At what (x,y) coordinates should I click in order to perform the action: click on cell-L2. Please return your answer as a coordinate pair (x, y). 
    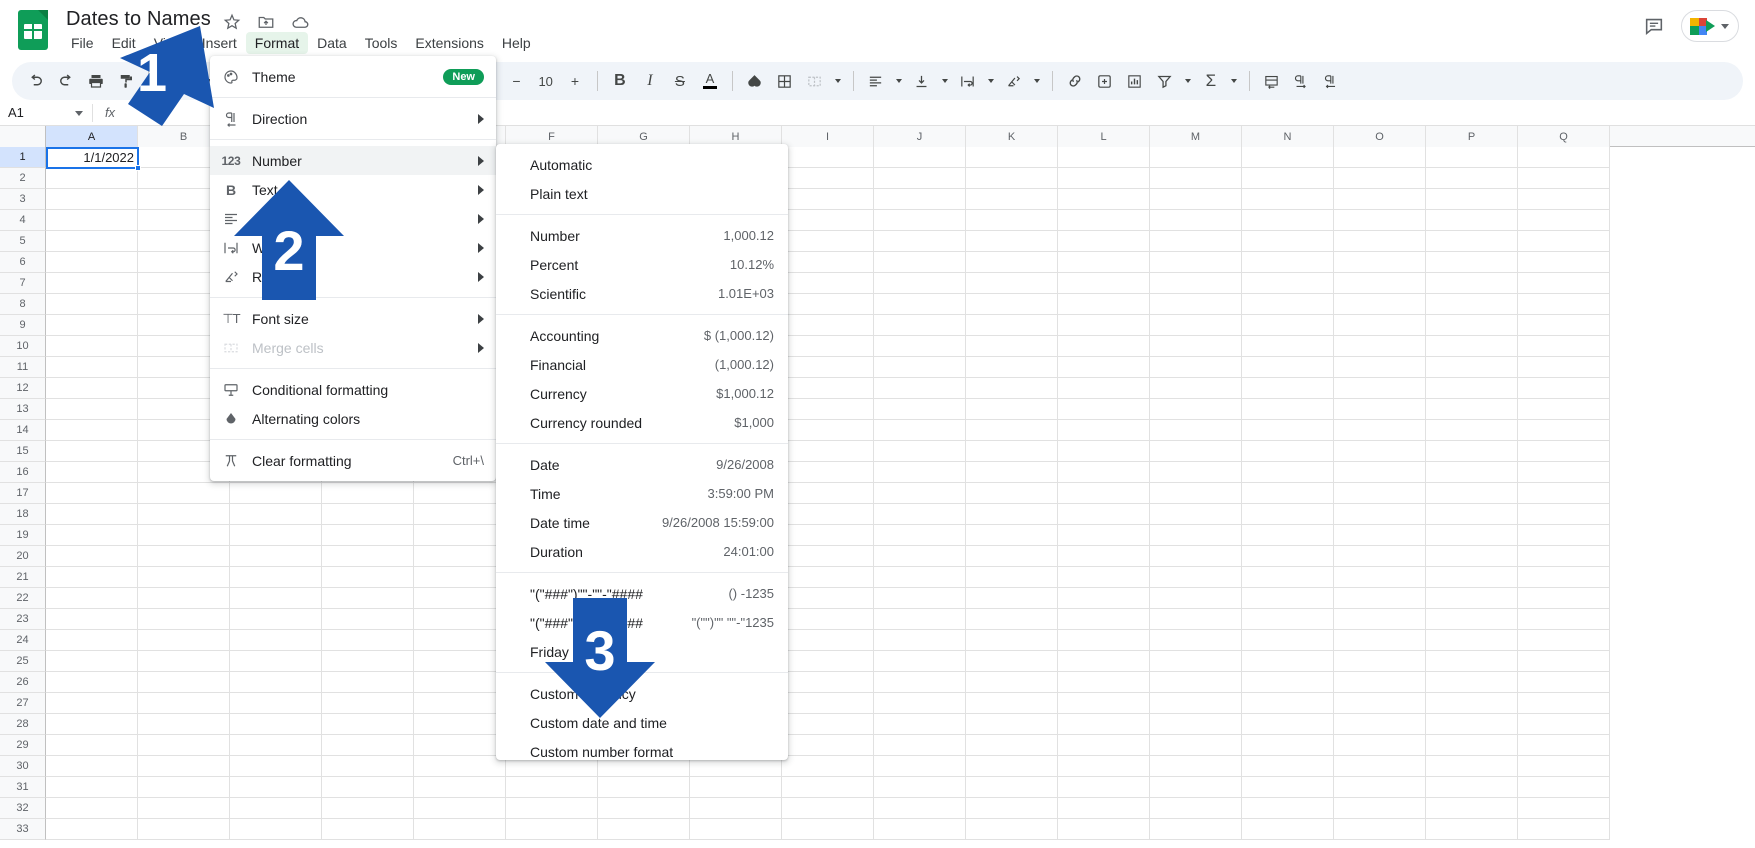
    Looking at the image, I should click on (1104, 178).